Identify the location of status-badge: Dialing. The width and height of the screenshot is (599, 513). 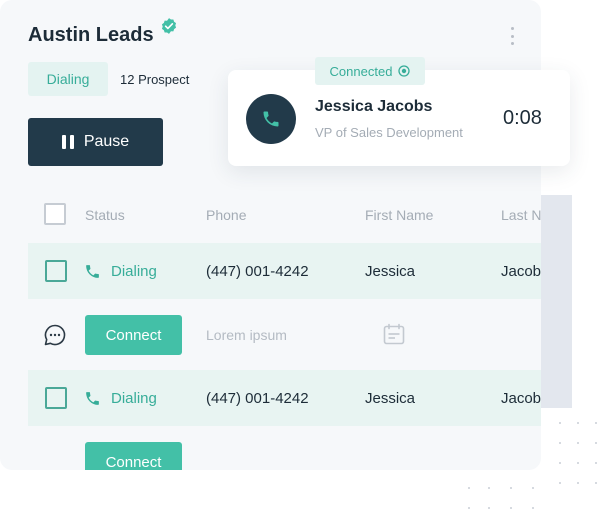
(68, 79).